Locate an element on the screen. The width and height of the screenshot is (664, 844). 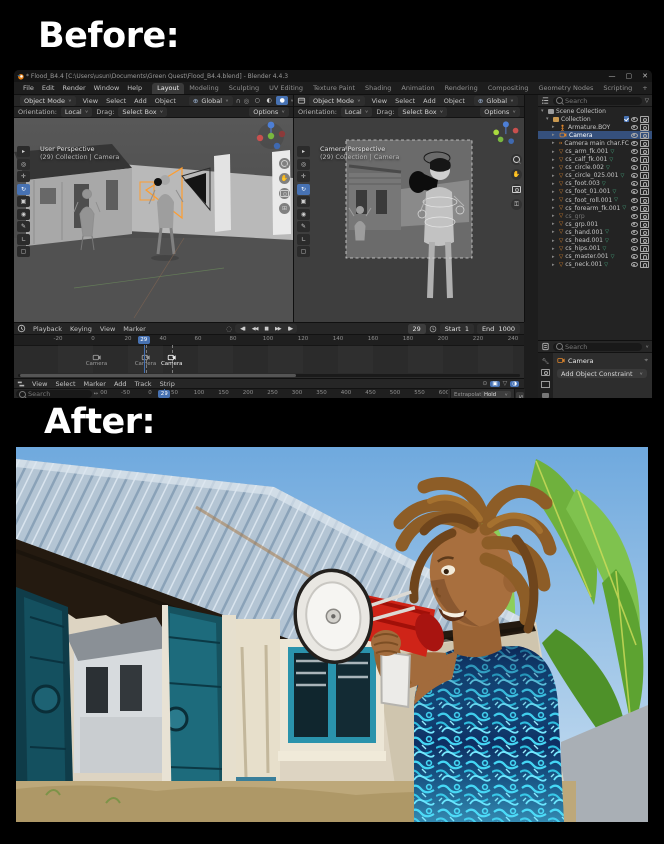
orientation-value-dropdown: Local ∨ is located at coordinates (76, 112).